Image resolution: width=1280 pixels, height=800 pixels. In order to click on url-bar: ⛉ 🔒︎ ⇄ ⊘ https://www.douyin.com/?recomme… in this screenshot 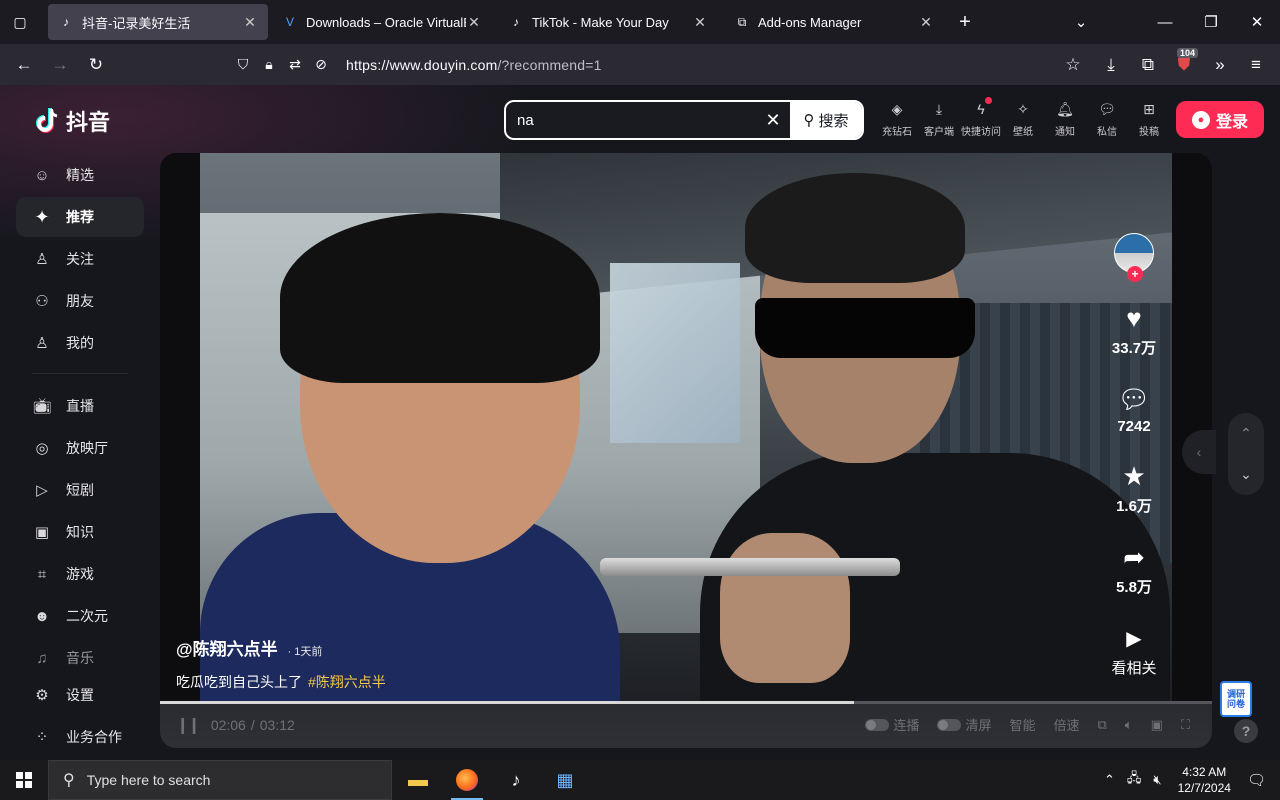, I will do `click(660, 64)`.